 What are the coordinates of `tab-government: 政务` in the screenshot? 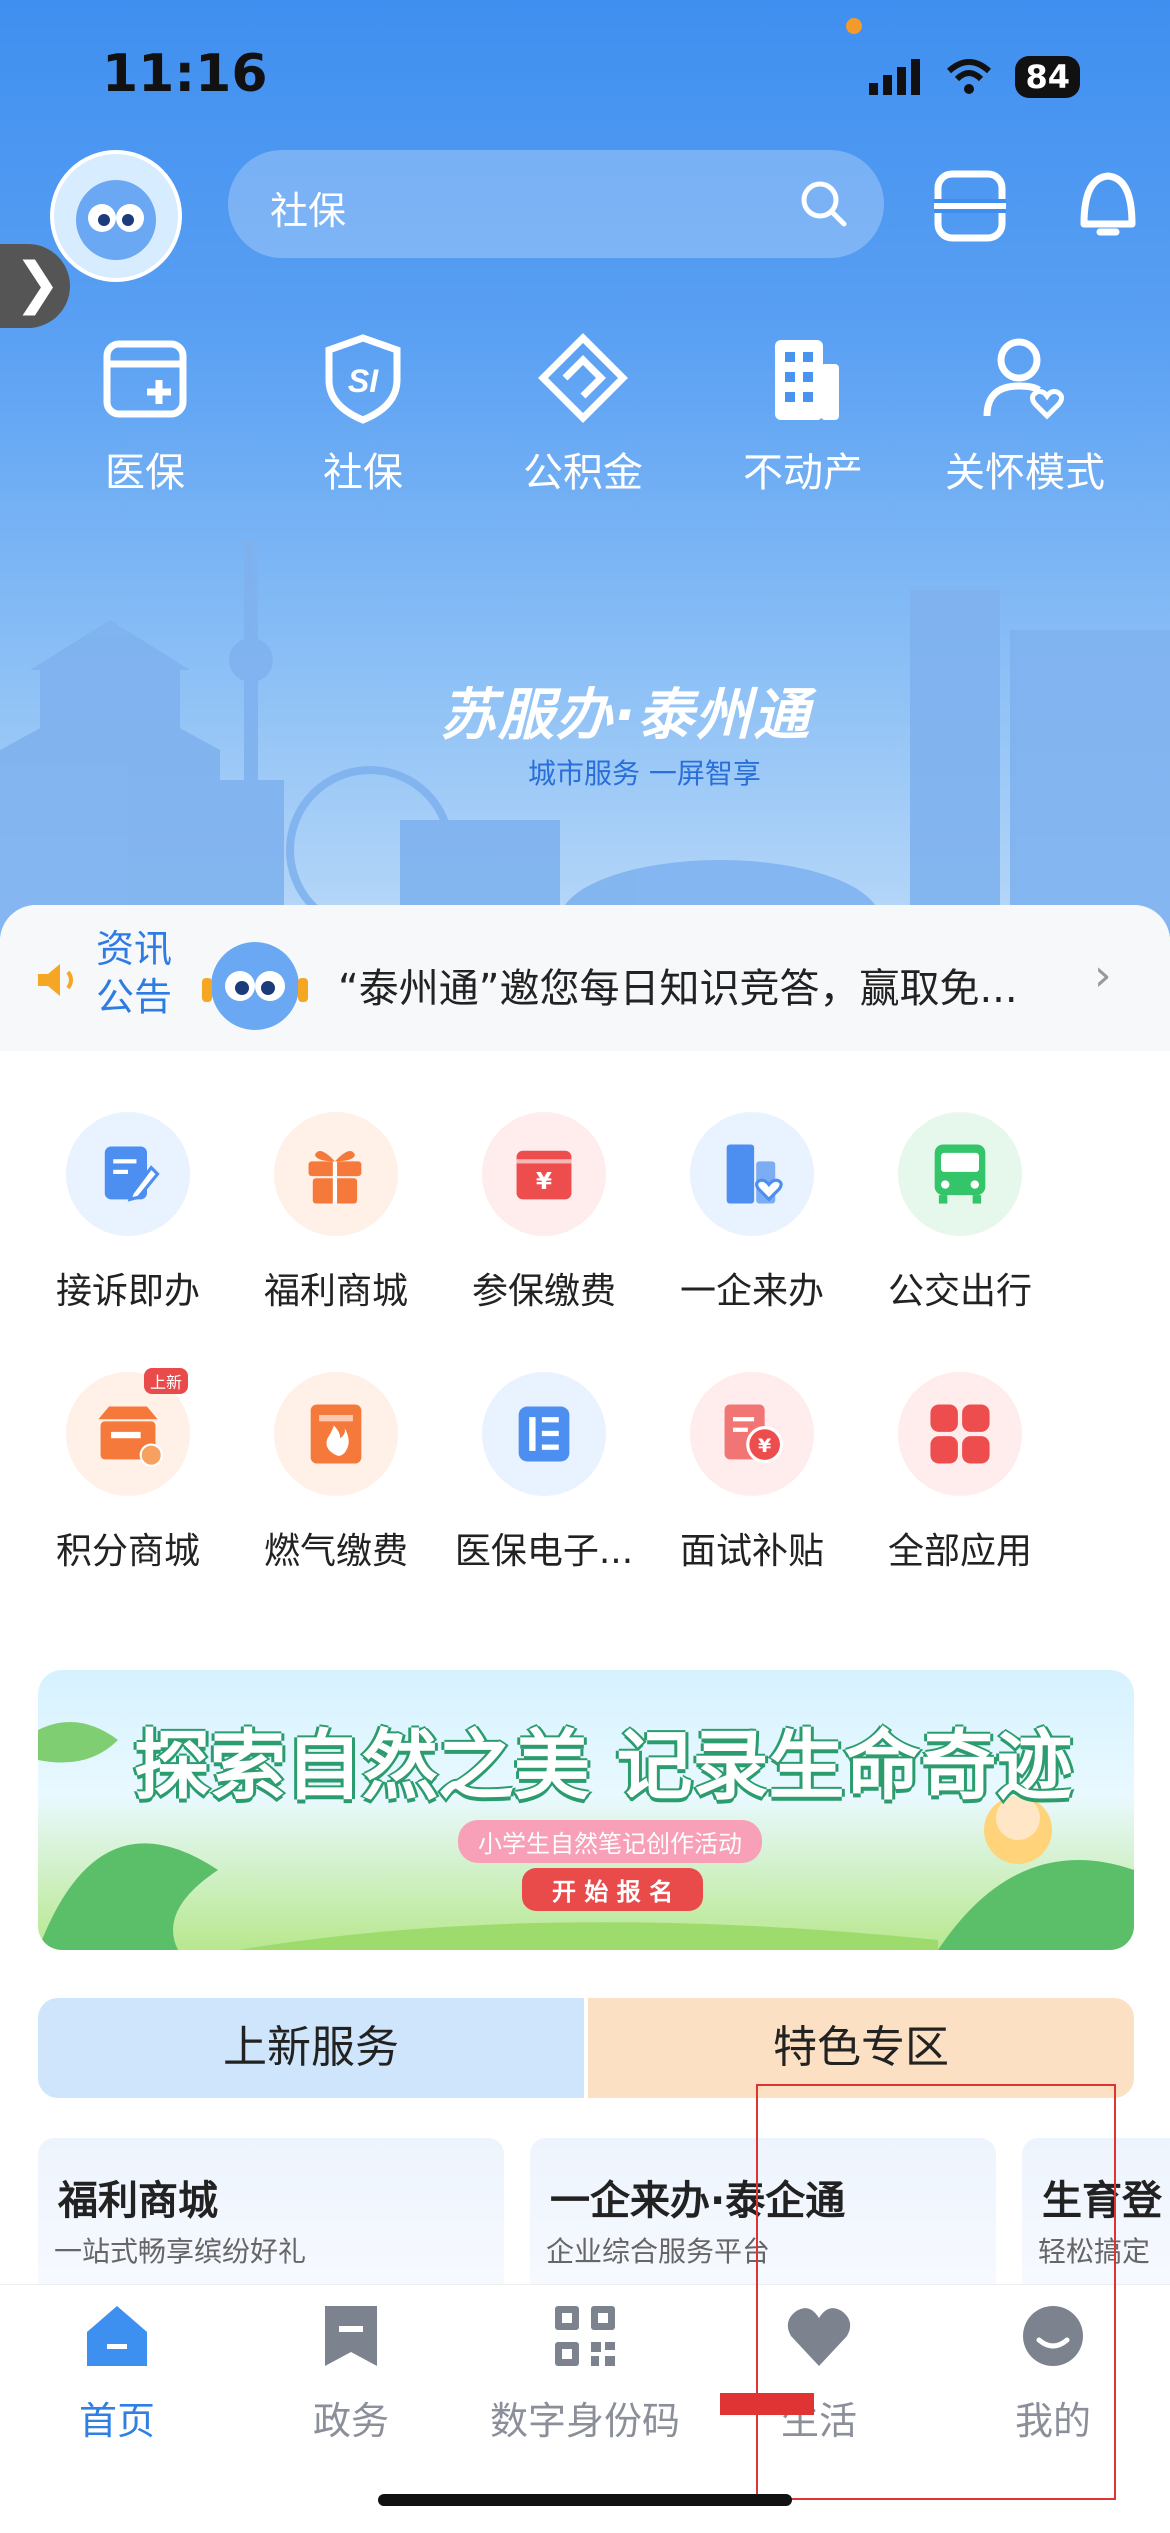 It's located at (351, 2372).